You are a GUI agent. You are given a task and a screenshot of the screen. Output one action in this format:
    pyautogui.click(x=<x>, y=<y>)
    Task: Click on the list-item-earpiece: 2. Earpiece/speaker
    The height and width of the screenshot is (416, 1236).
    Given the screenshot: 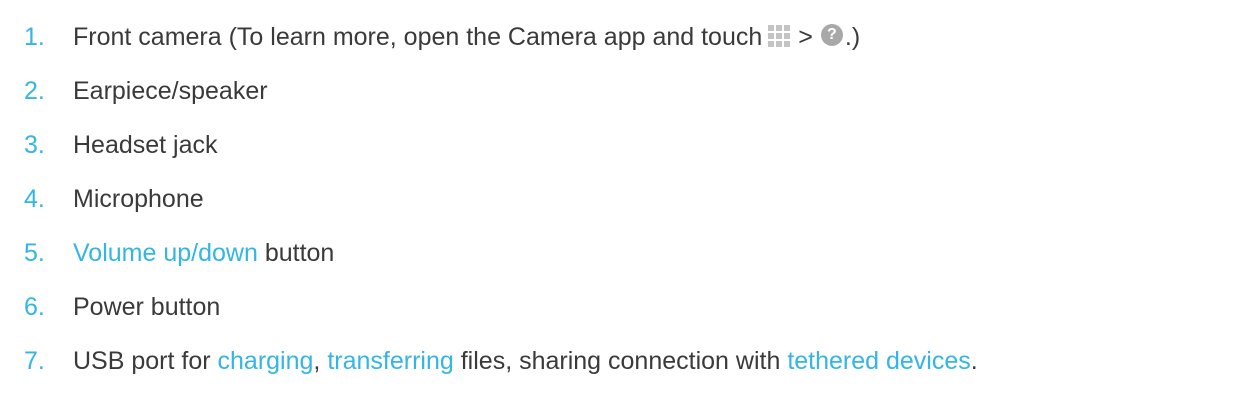 What is the action you would take?
    pyautogui.click(x=501, y=91)
    